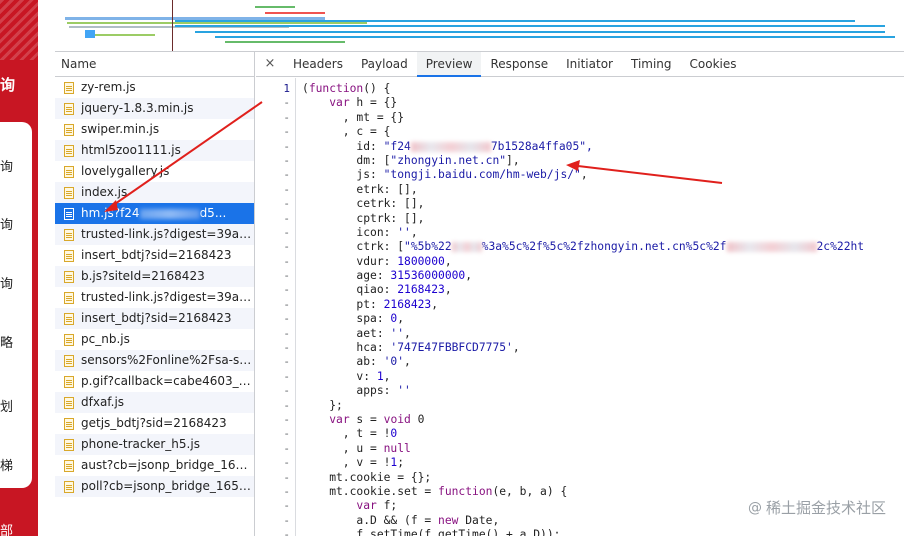  What do you see at coordinates (154, 171) in the screenshot?
I see `request-row: lovelygallery.js` at bounding box center [154, 171].